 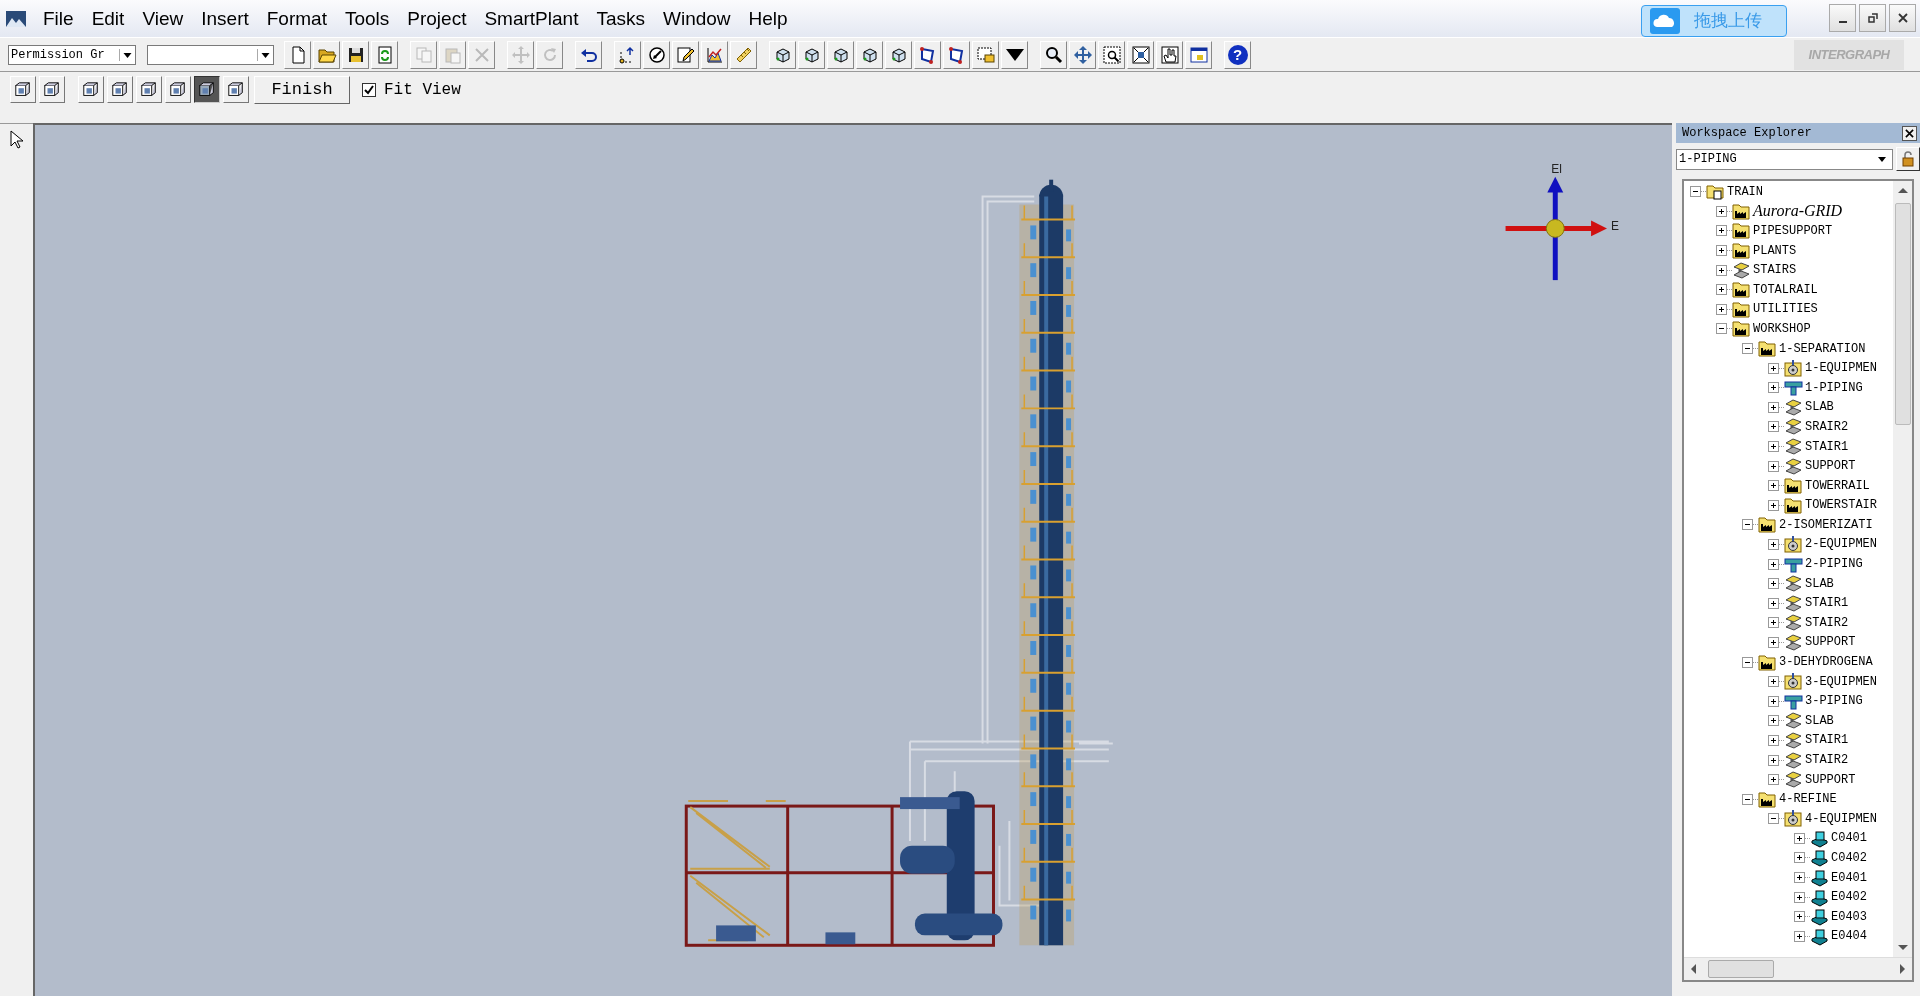 What do you see at coordinates (1808, 799) in the screenshot?
I see `tree-item: 4-REFINE` at bounding box center [1808, 799].